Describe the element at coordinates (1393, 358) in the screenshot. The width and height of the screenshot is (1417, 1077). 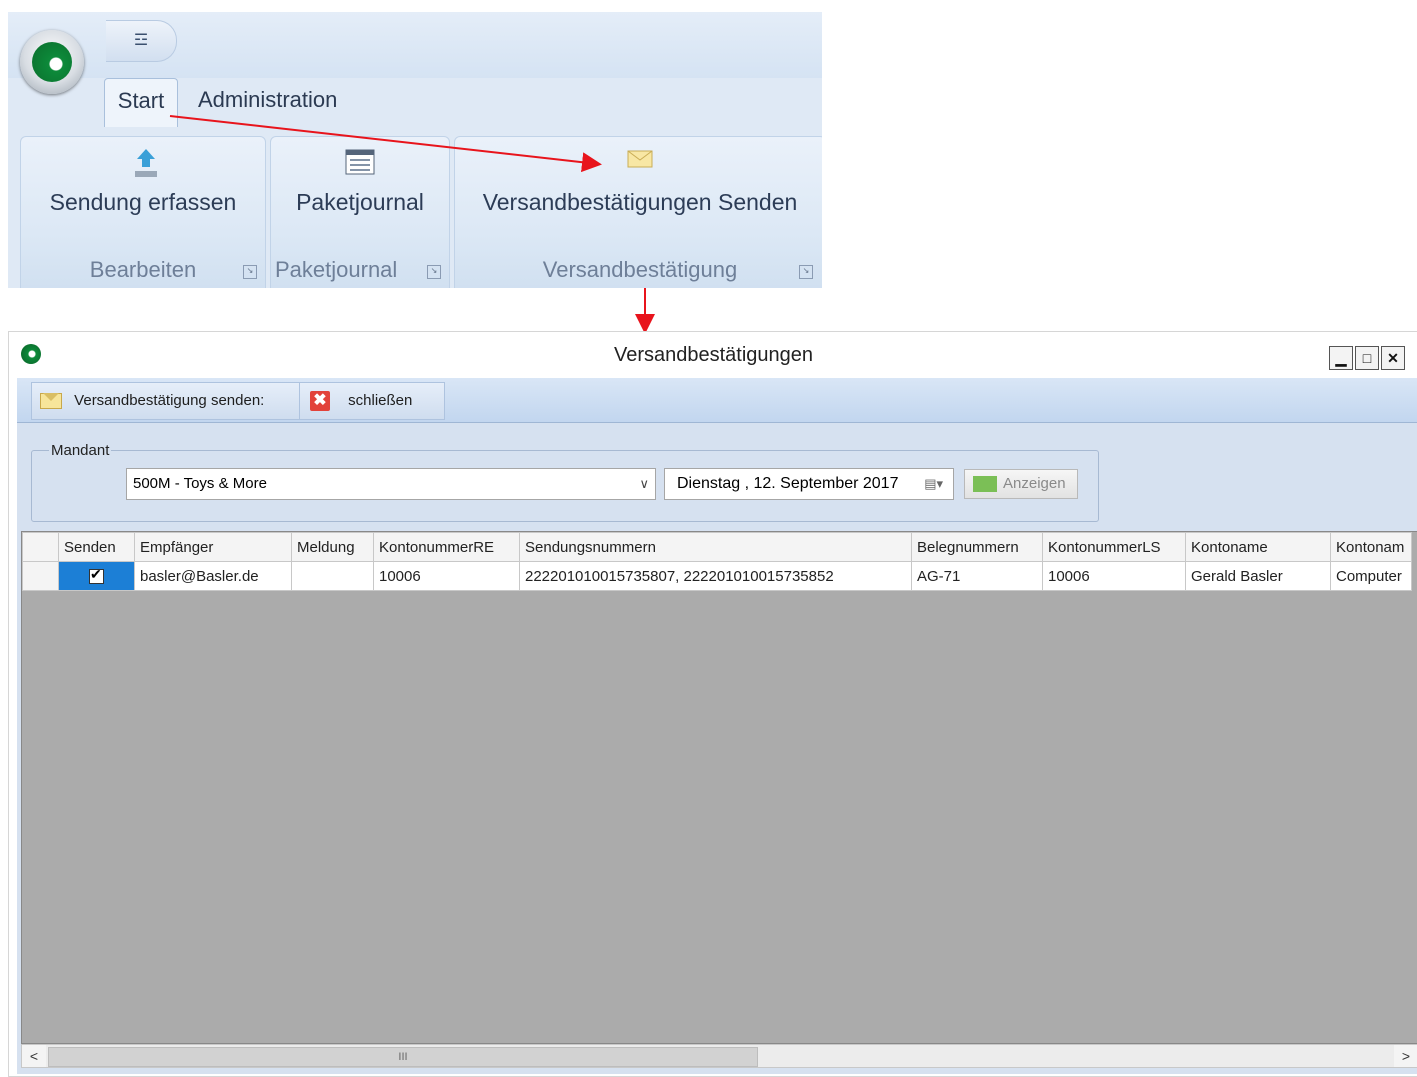
I see `close-window-button: ✕` at that location.